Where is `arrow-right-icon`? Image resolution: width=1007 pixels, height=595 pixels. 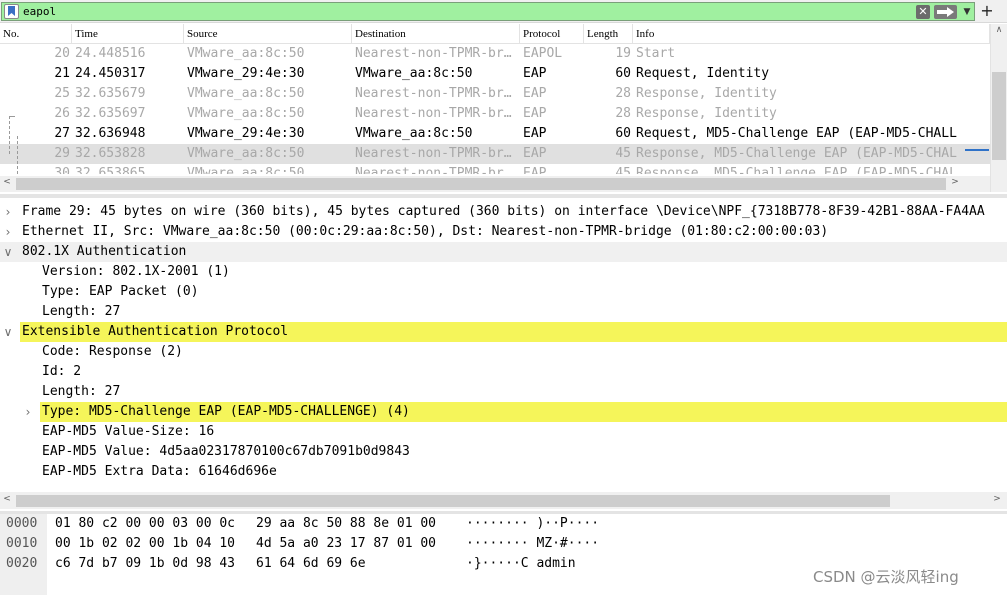 arrow-right-icon is located at coordinates (945, 12).